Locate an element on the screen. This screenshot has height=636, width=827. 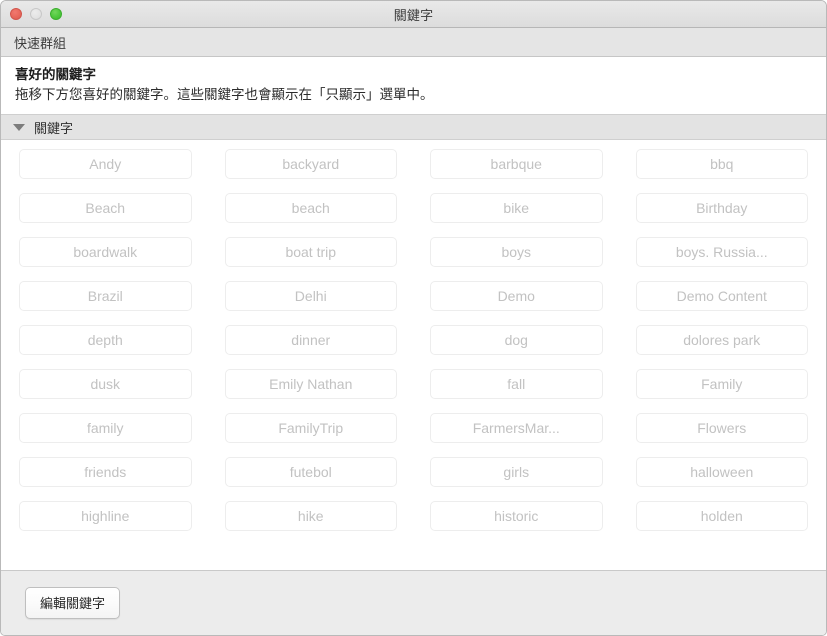
keyword-chip: Demo is located at coordinates (516, 296).